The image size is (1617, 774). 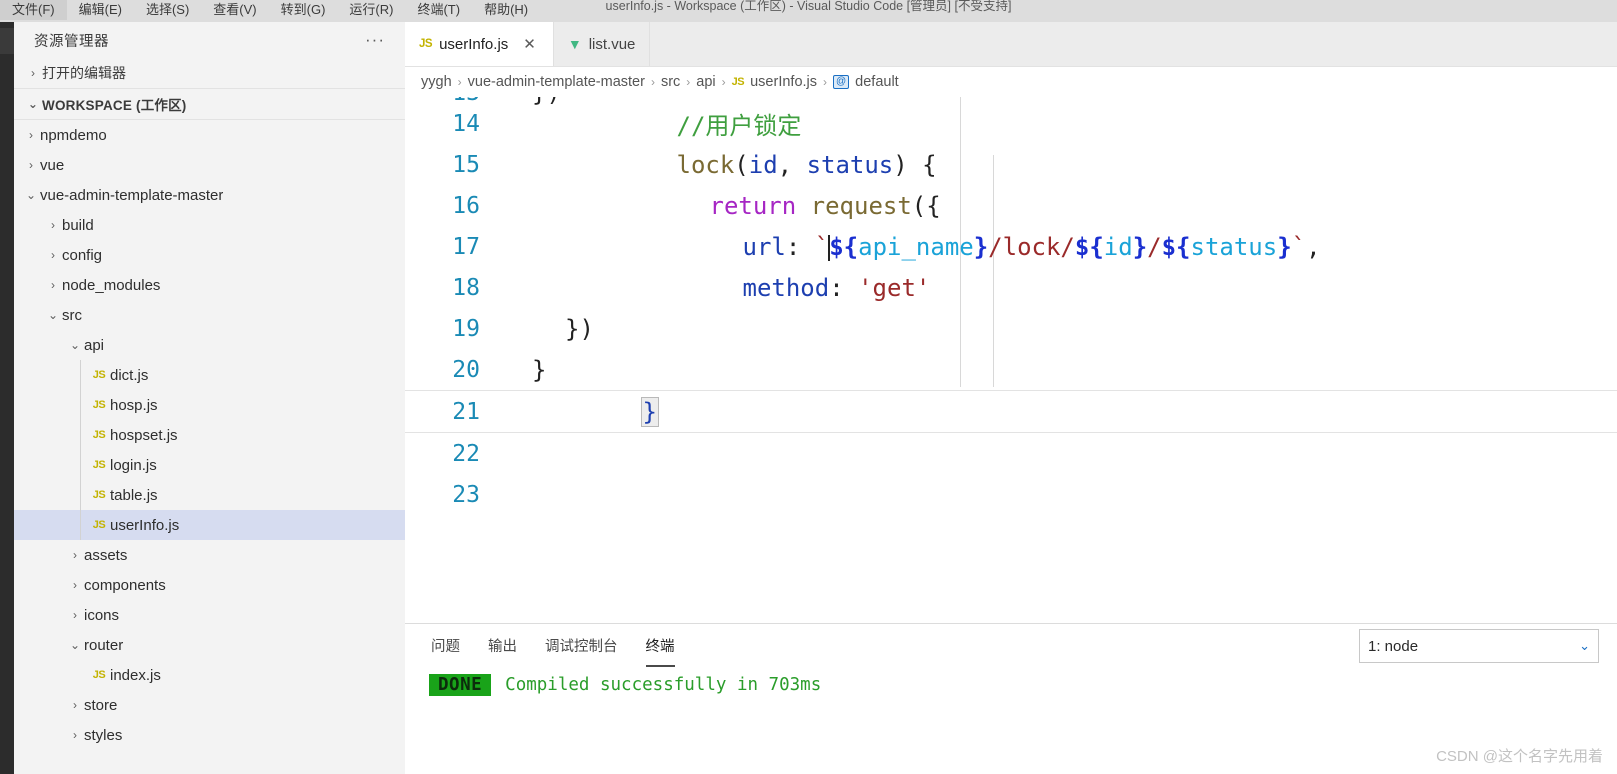 I want to click on tree-folder-node_modules: › node_modules, so click(x=209, y=285).